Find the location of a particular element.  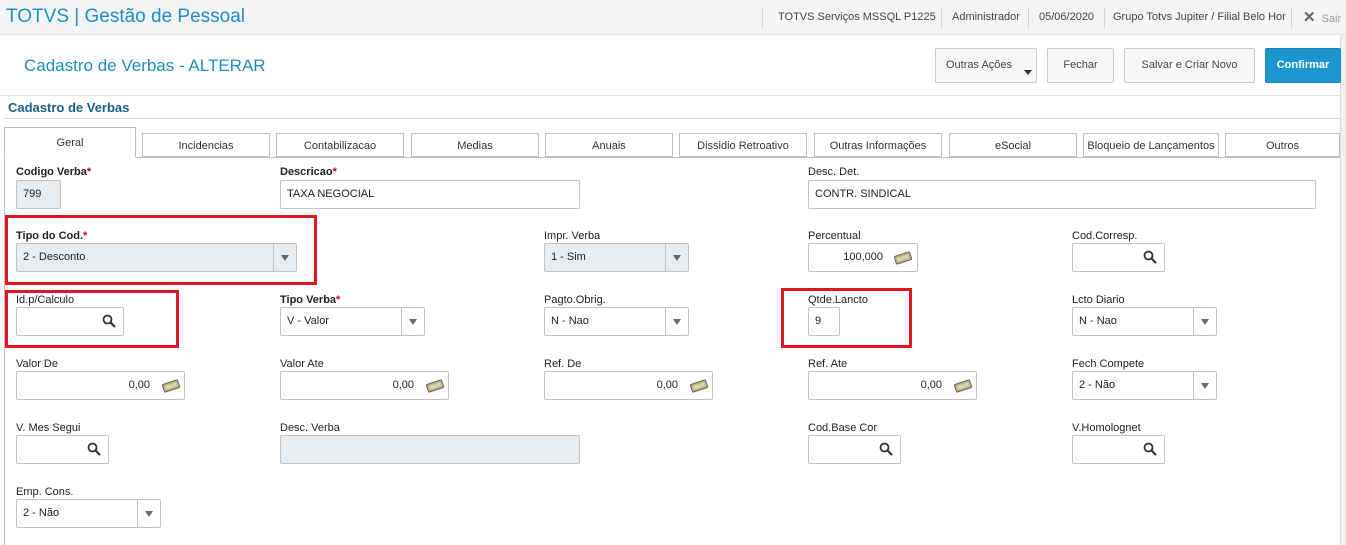

descricao-label: Descricao* is located at coordinates (308, 172).